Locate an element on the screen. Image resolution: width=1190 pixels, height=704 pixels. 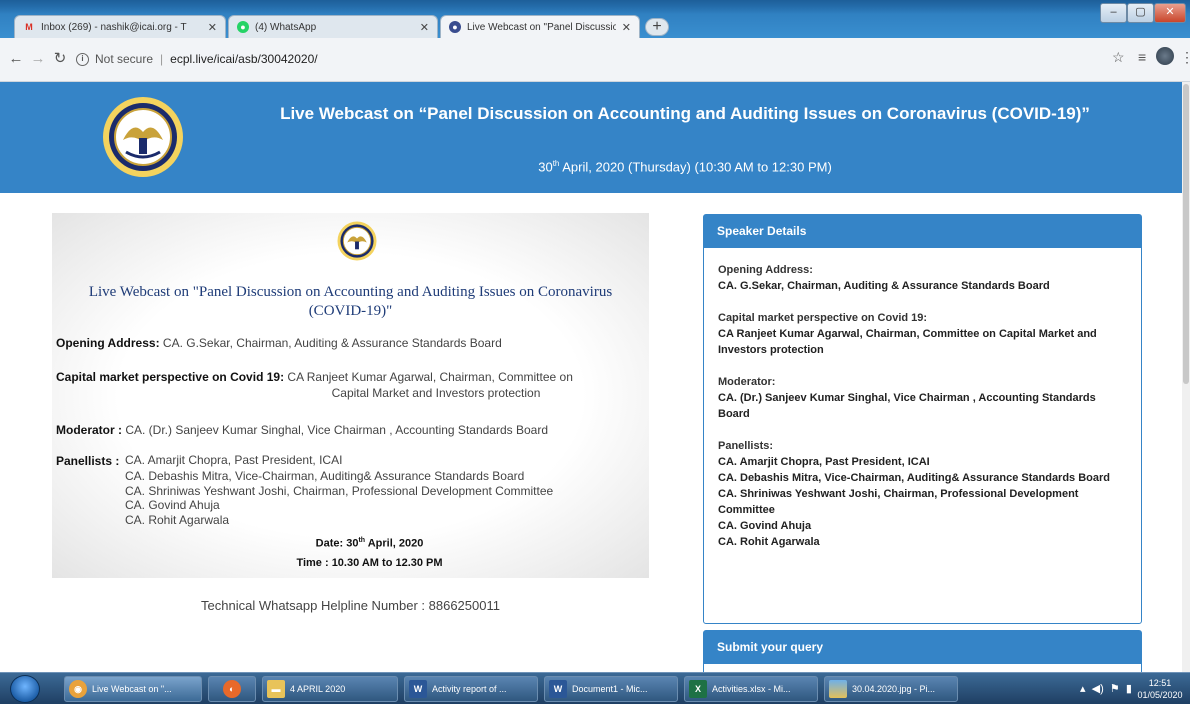
forward-arrow-icon: → is located at coordinates (38, 59).